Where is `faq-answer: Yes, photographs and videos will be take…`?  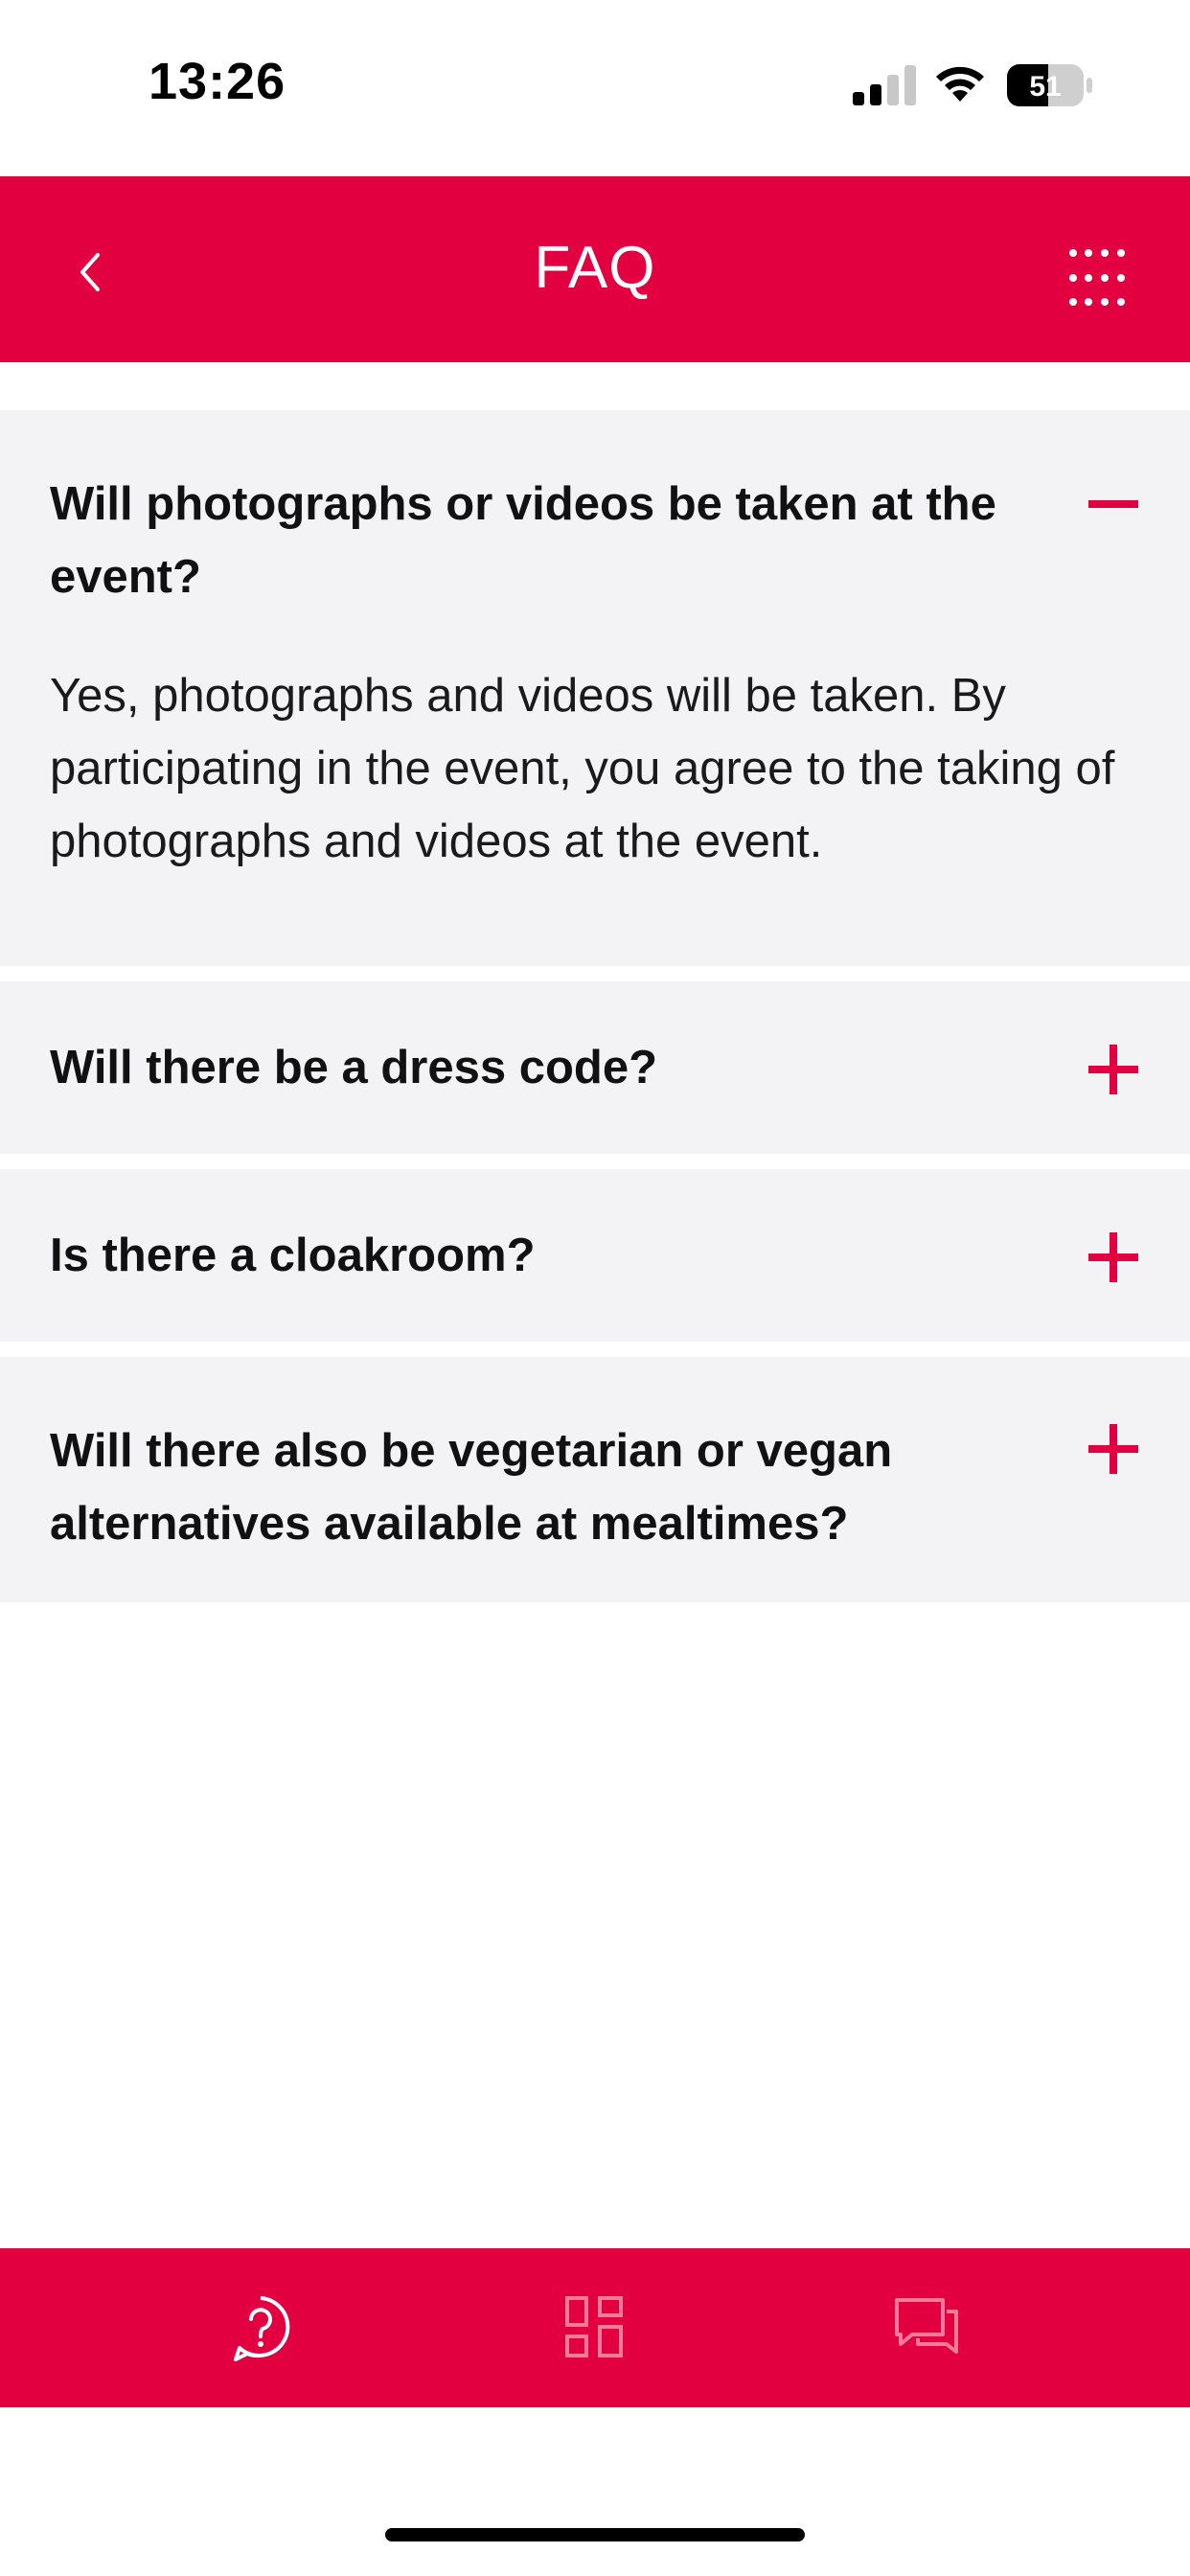
faq-answer: Yes, photographs and videos will be take… is located at coordinates (583, 768).